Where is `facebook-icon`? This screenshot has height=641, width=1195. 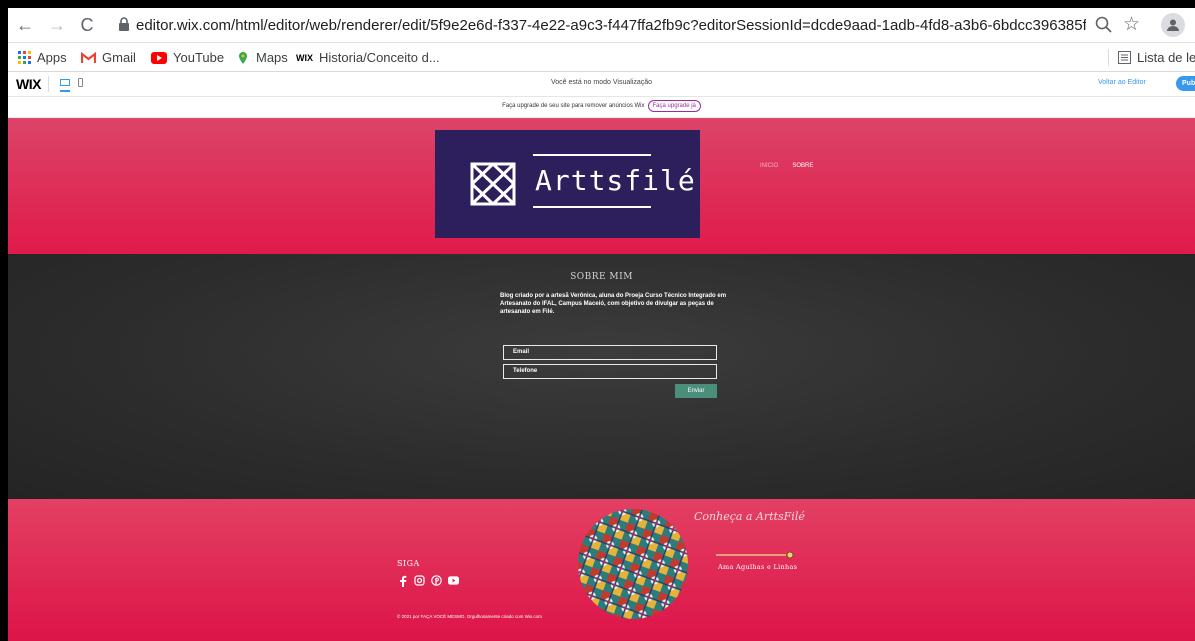 facebook-icon is located at coordinates (402, 581).